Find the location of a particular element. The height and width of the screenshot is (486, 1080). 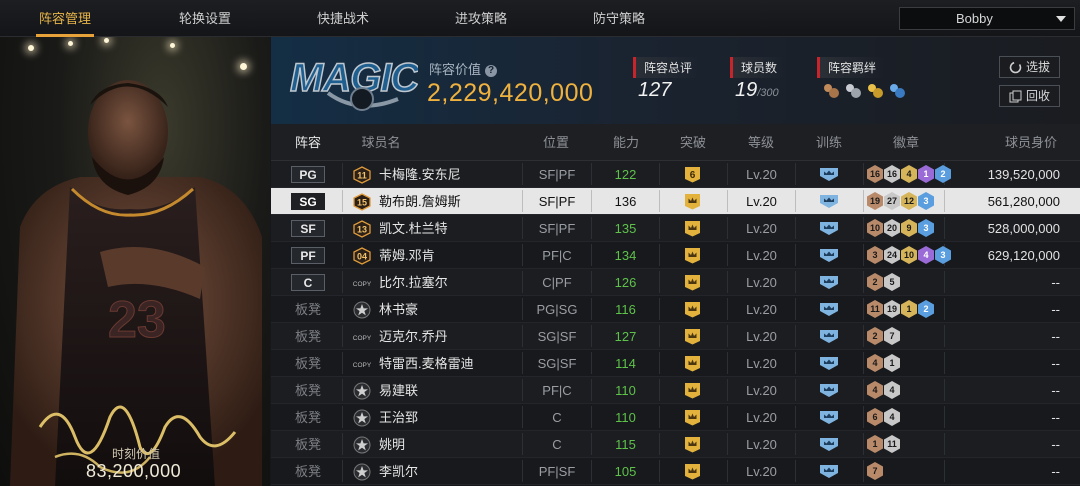

player-position: PF|C is located at coordinates (557, 390).